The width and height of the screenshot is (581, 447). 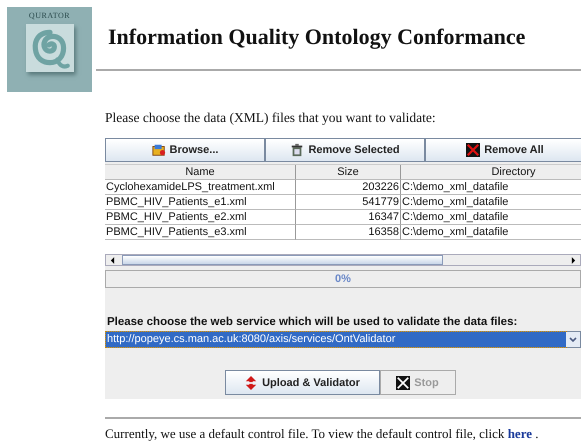 What do you see at coordinates (573, 260) in the screenshot?
I see `right-arrow-icon` at bounding box center [573, 260].